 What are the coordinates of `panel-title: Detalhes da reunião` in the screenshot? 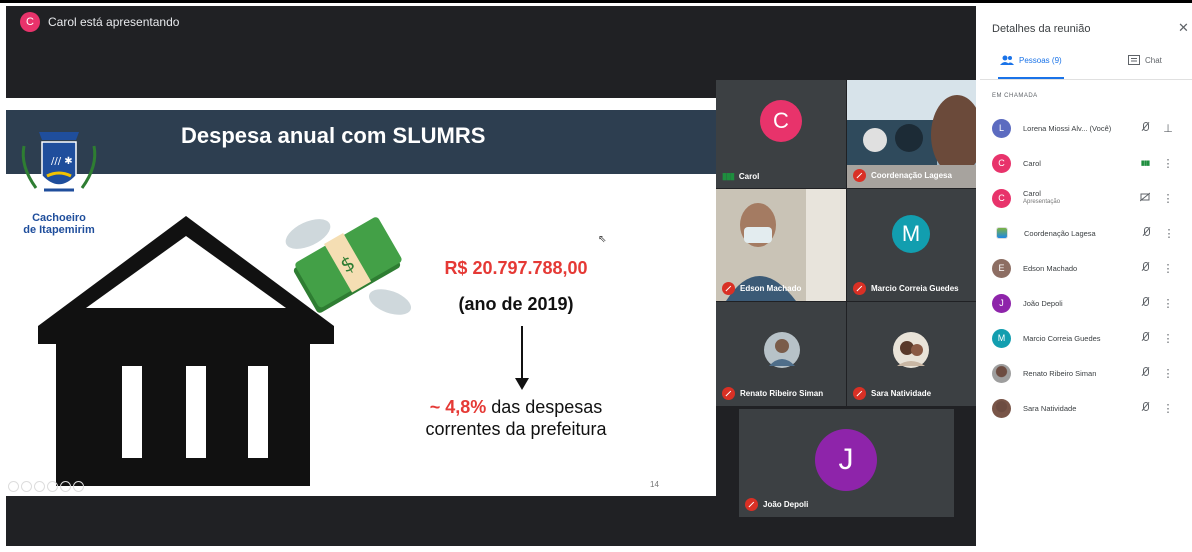 It's located at (1041, 29).